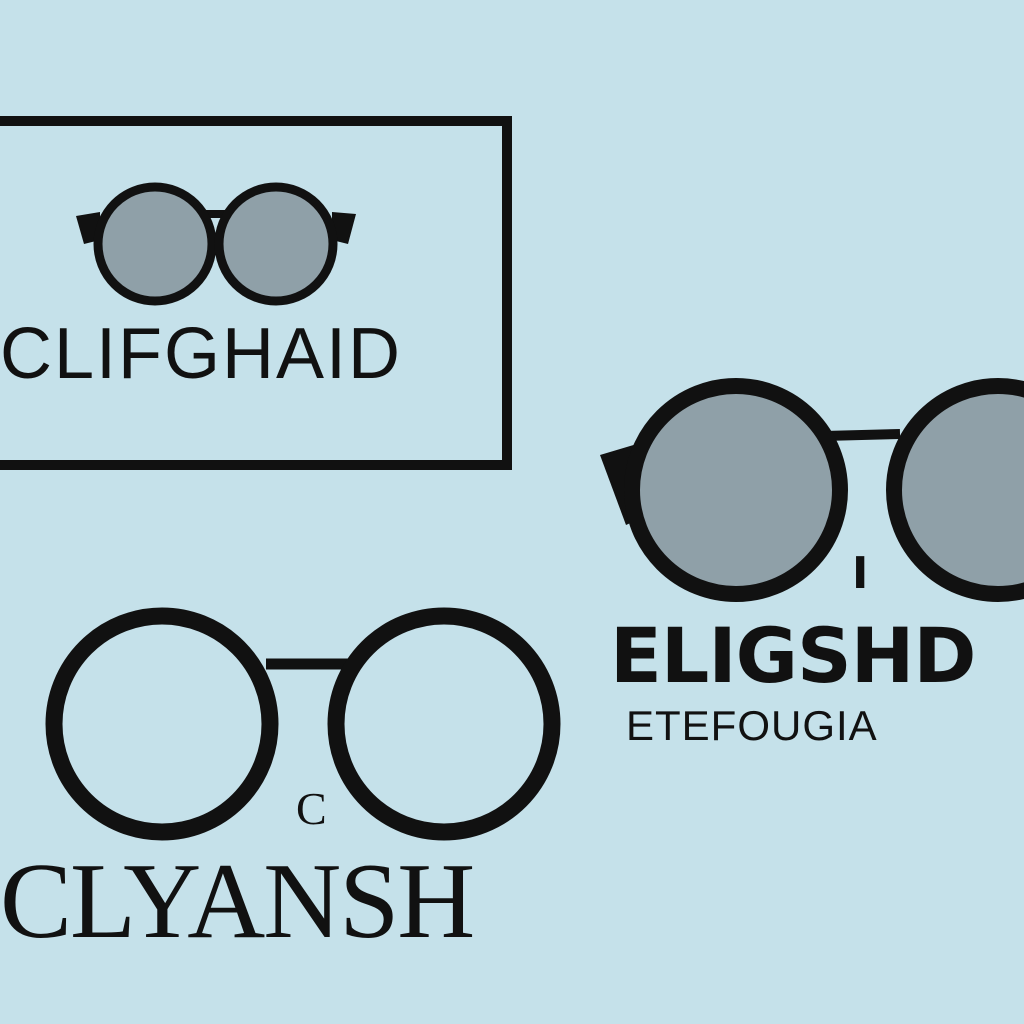 The image size is (1024, 1024). What do you see at coordinates (860, 573) in the screenshot?
I see `logo-2-mark: I` at bounding box center [860, 573].